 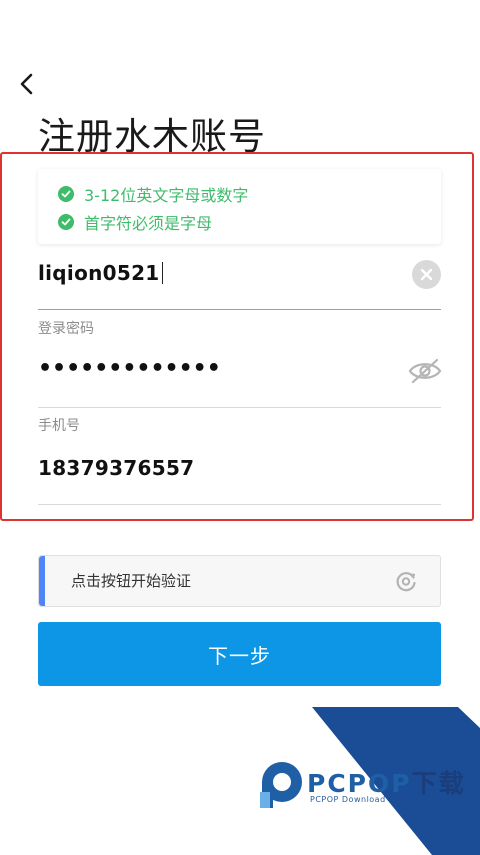 I want to click on username-value: liqion0521, so click(x=99, y=273).